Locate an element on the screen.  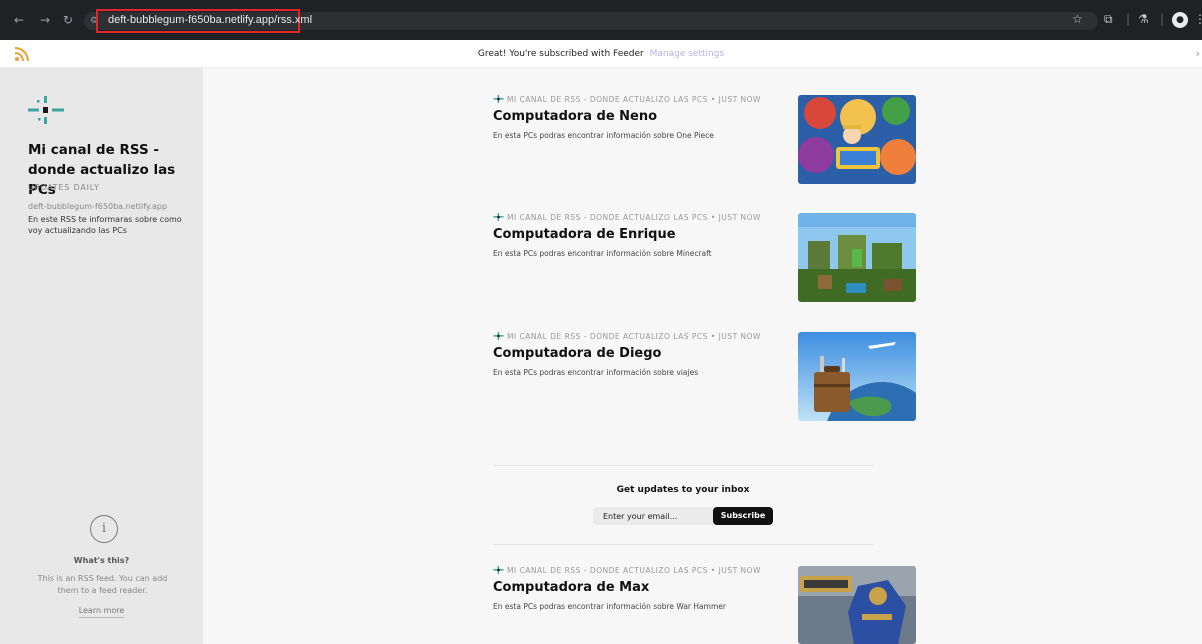
item-thumbnail-minecraft is located at coordinates (857, 257).